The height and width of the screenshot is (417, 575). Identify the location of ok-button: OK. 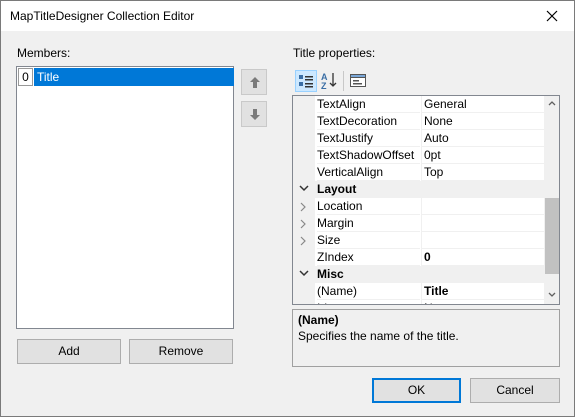
(416, 390).